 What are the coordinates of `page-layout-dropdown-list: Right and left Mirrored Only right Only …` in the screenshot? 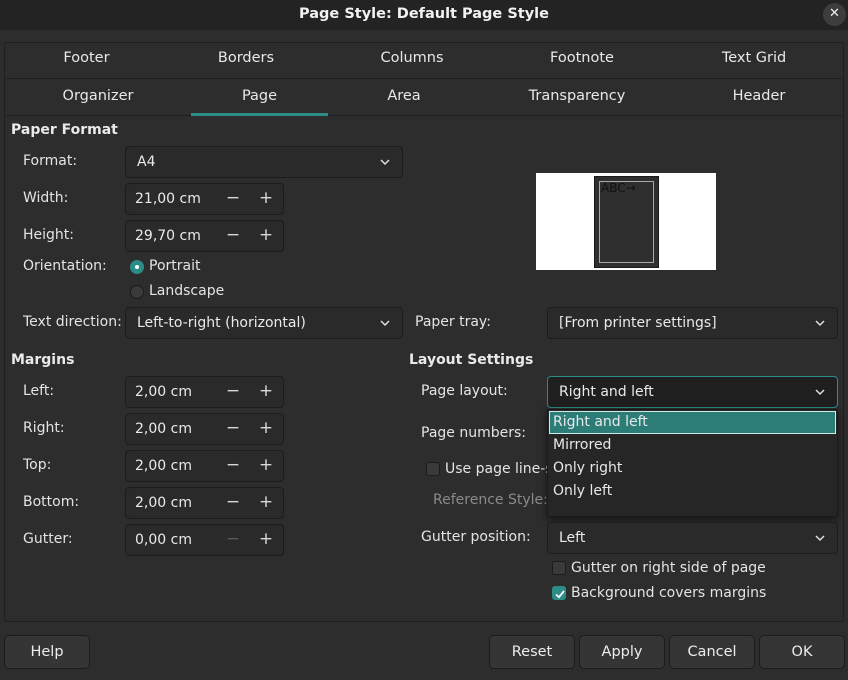 It's located at (692, 463).